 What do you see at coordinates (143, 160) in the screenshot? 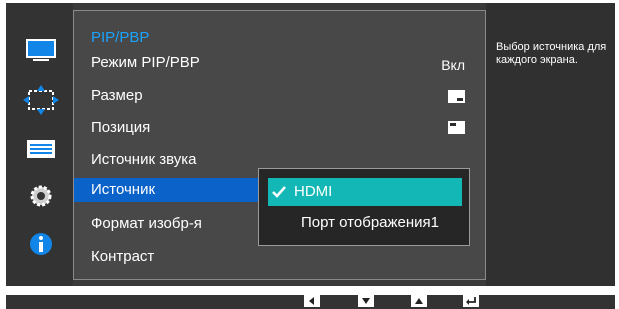
I see `menu-item-sound-source: Источник звука` at bounding box center [143, 160].